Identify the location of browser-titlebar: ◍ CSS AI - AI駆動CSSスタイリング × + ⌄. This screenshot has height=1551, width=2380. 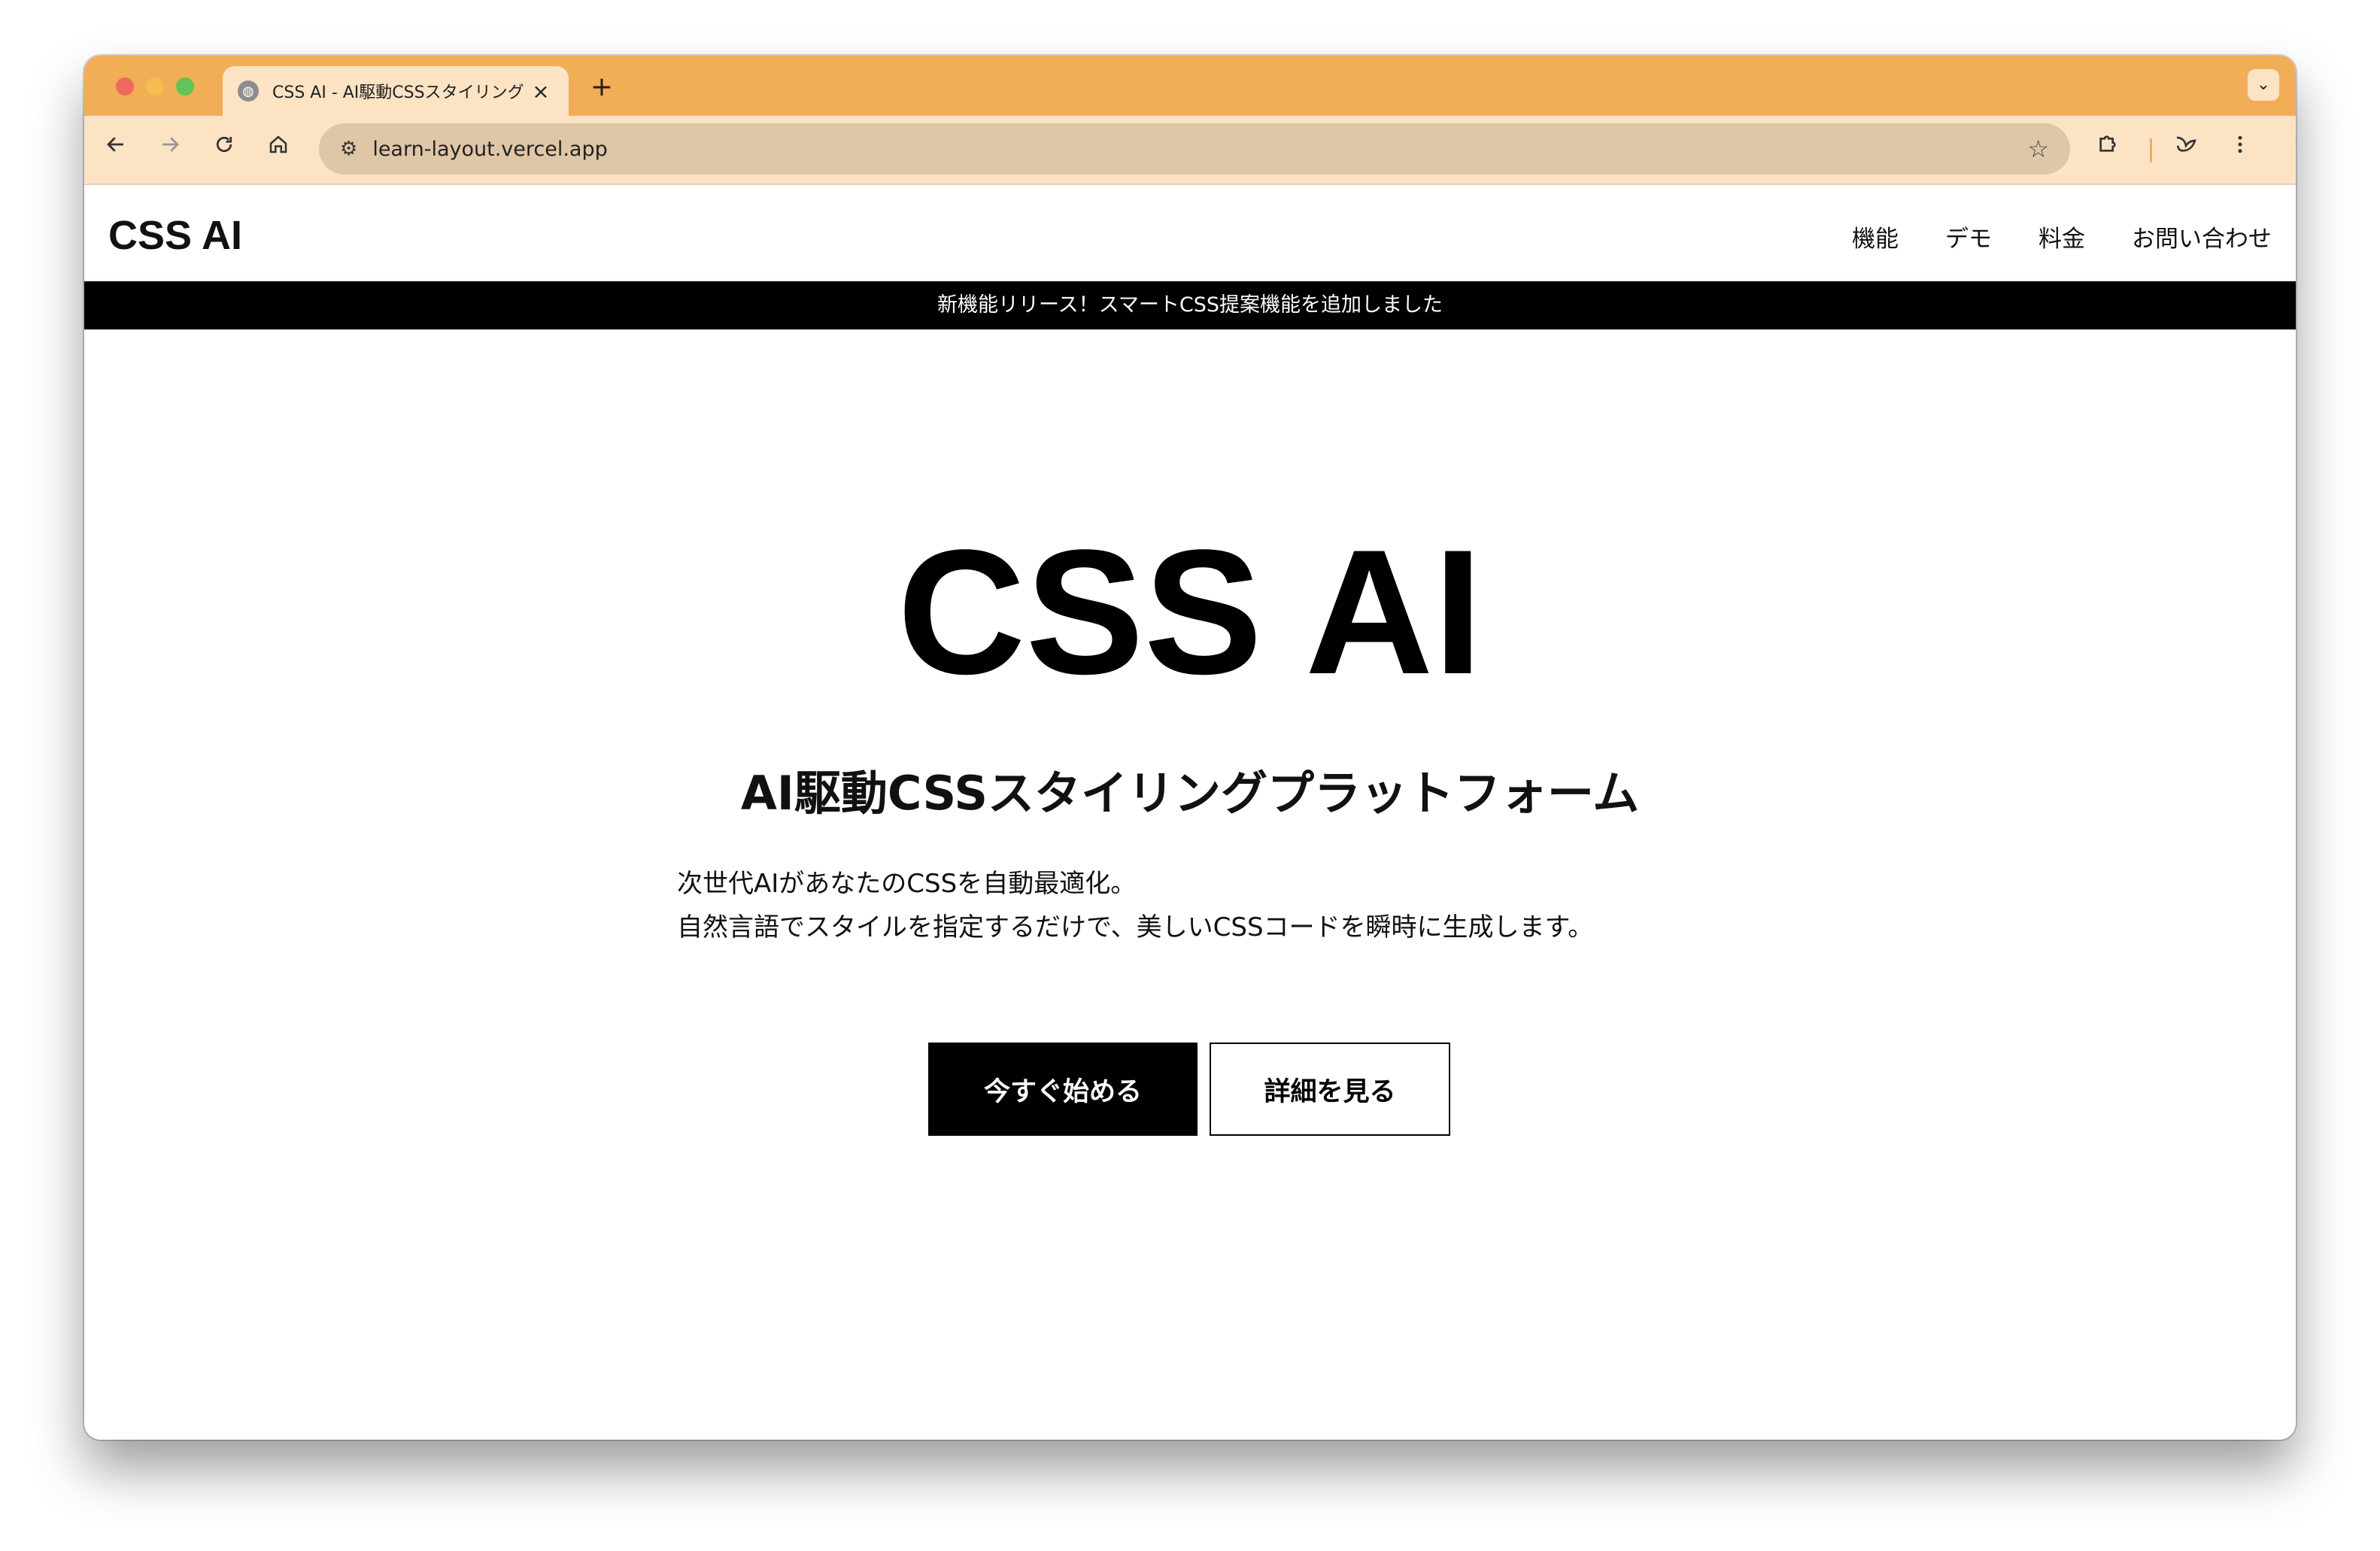
(1190, 86).